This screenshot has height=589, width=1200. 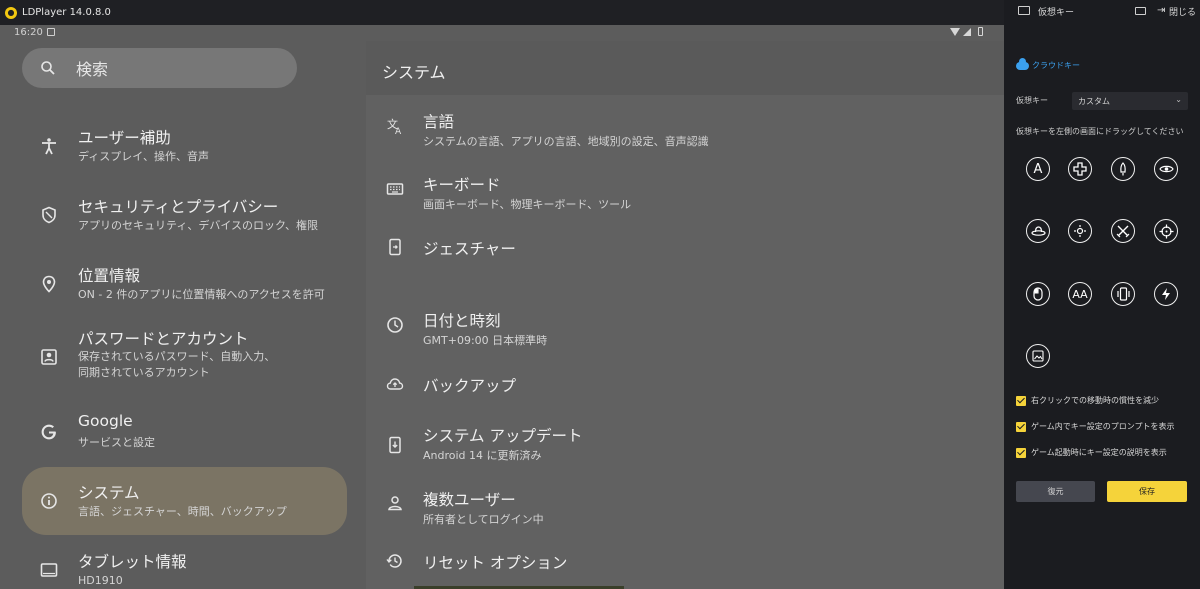 What do you see at coordinates (177, 356) in the screenshot?
I see `settings-item-subtitle: 保存されているパスワード、自動入力、` at bounding box center [177, 356].